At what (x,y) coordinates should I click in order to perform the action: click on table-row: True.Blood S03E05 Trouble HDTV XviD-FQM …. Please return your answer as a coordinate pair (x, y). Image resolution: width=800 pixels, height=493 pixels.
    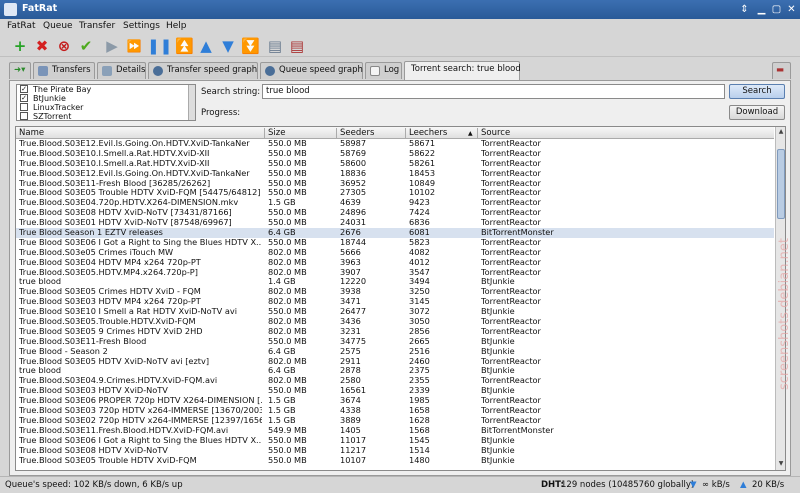
    Looking at the image, I should click on (395, 193).